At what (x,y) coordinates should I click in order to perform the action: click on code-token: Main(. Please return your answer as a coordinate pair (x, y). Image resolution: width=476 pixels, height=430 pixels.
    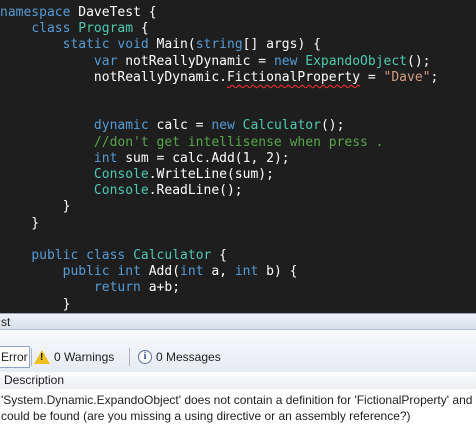
    Looking at the image, I should click on (172, 45).